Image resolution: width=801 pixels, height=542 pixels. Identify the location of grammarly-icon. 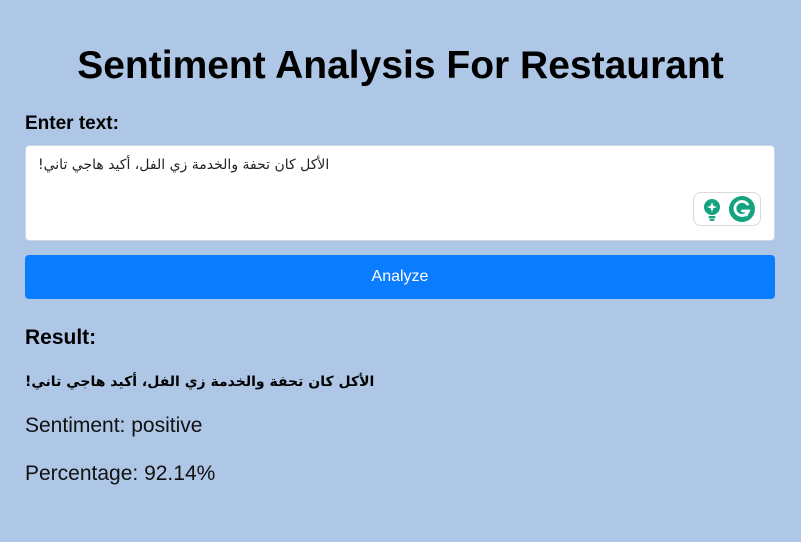
(742, 209).